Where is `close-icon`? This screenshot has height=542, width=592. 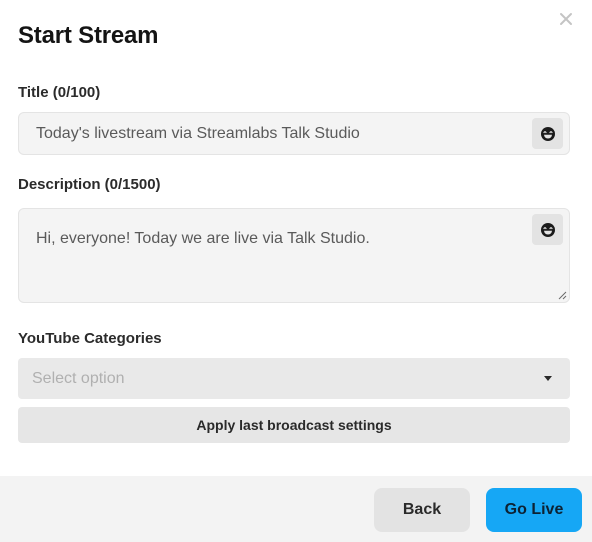 close-icon is located at coordinates (566, 20).